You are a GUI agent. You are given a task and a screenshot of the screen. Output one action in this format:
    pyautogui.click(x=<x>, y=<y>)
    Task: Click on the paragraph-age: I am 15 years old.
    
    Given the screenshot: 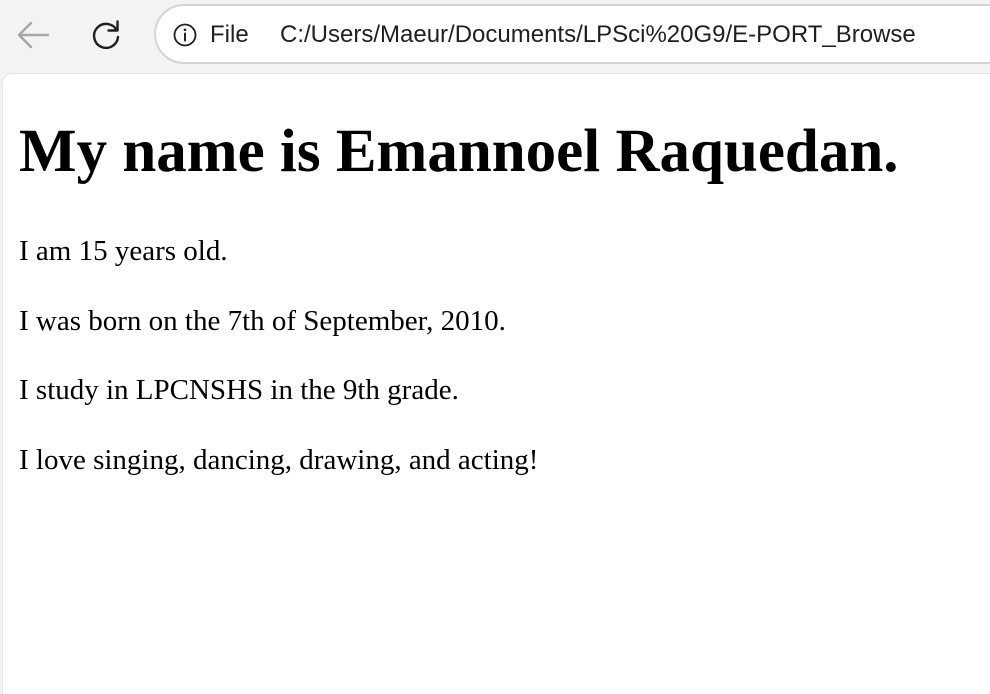 What is the action you would take?
    pyautogui.click(x=123, y=251)
    